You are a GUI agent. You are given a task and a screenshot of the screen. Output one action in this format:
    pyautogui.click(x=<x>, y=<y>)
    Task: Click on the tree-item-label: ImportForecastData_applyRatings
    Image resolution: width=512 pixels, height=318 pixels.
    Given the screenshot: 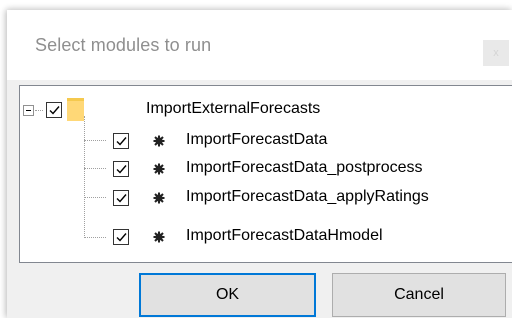 What is the action you would take?
    pyautogui.click(x=307, y=197)
    